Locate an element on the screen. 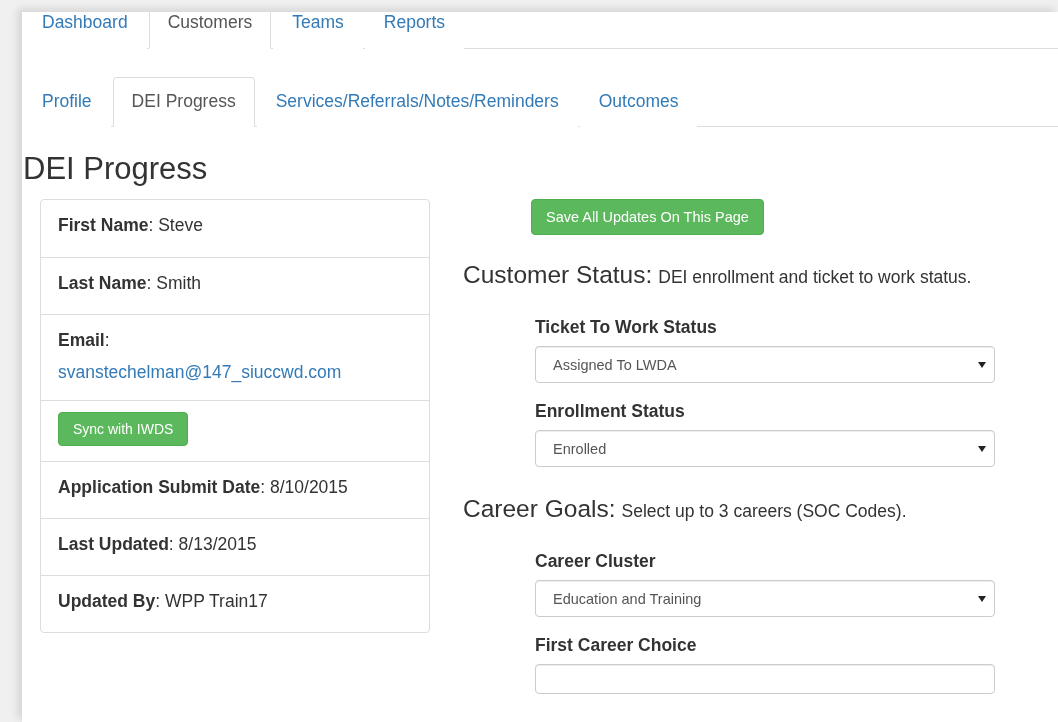 The width and height of the screenshot is (1058, 722). sync-button: Sync with IWDS is located at coordinates (123, 429).